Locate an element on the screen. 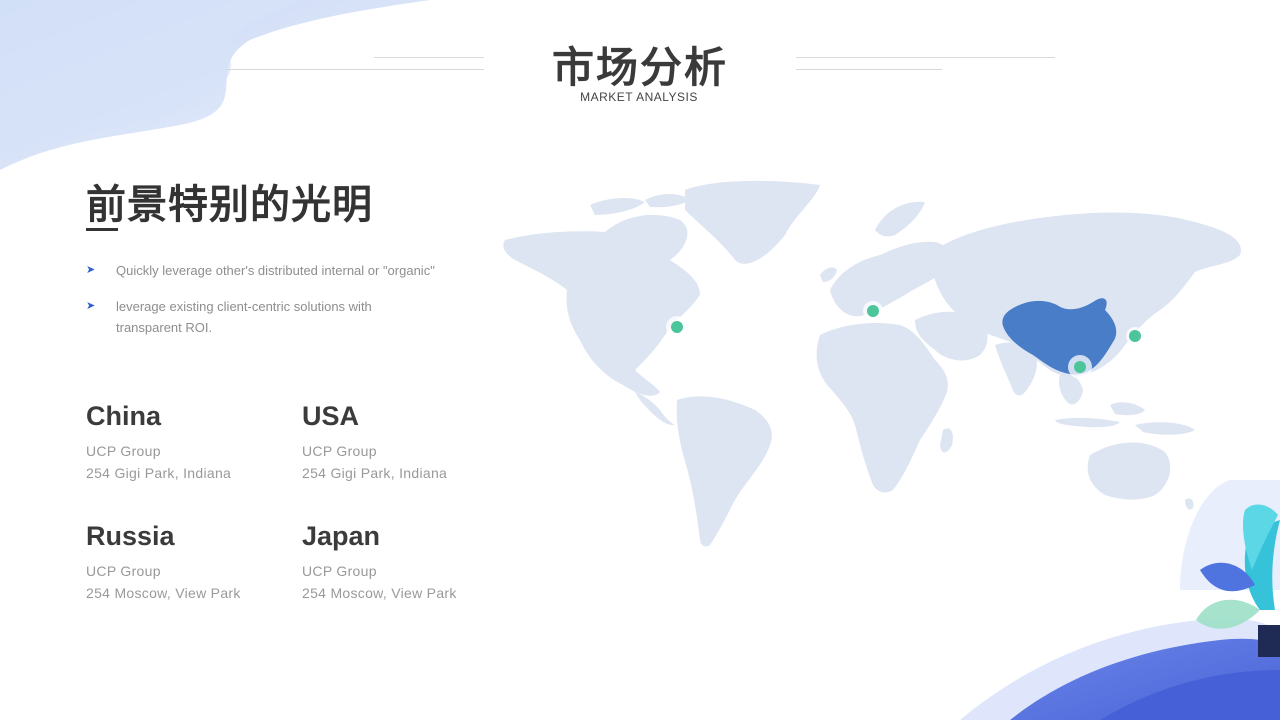 This screenshot has width=1280, height=720. heading-underline is located at coordinates (102, 229).